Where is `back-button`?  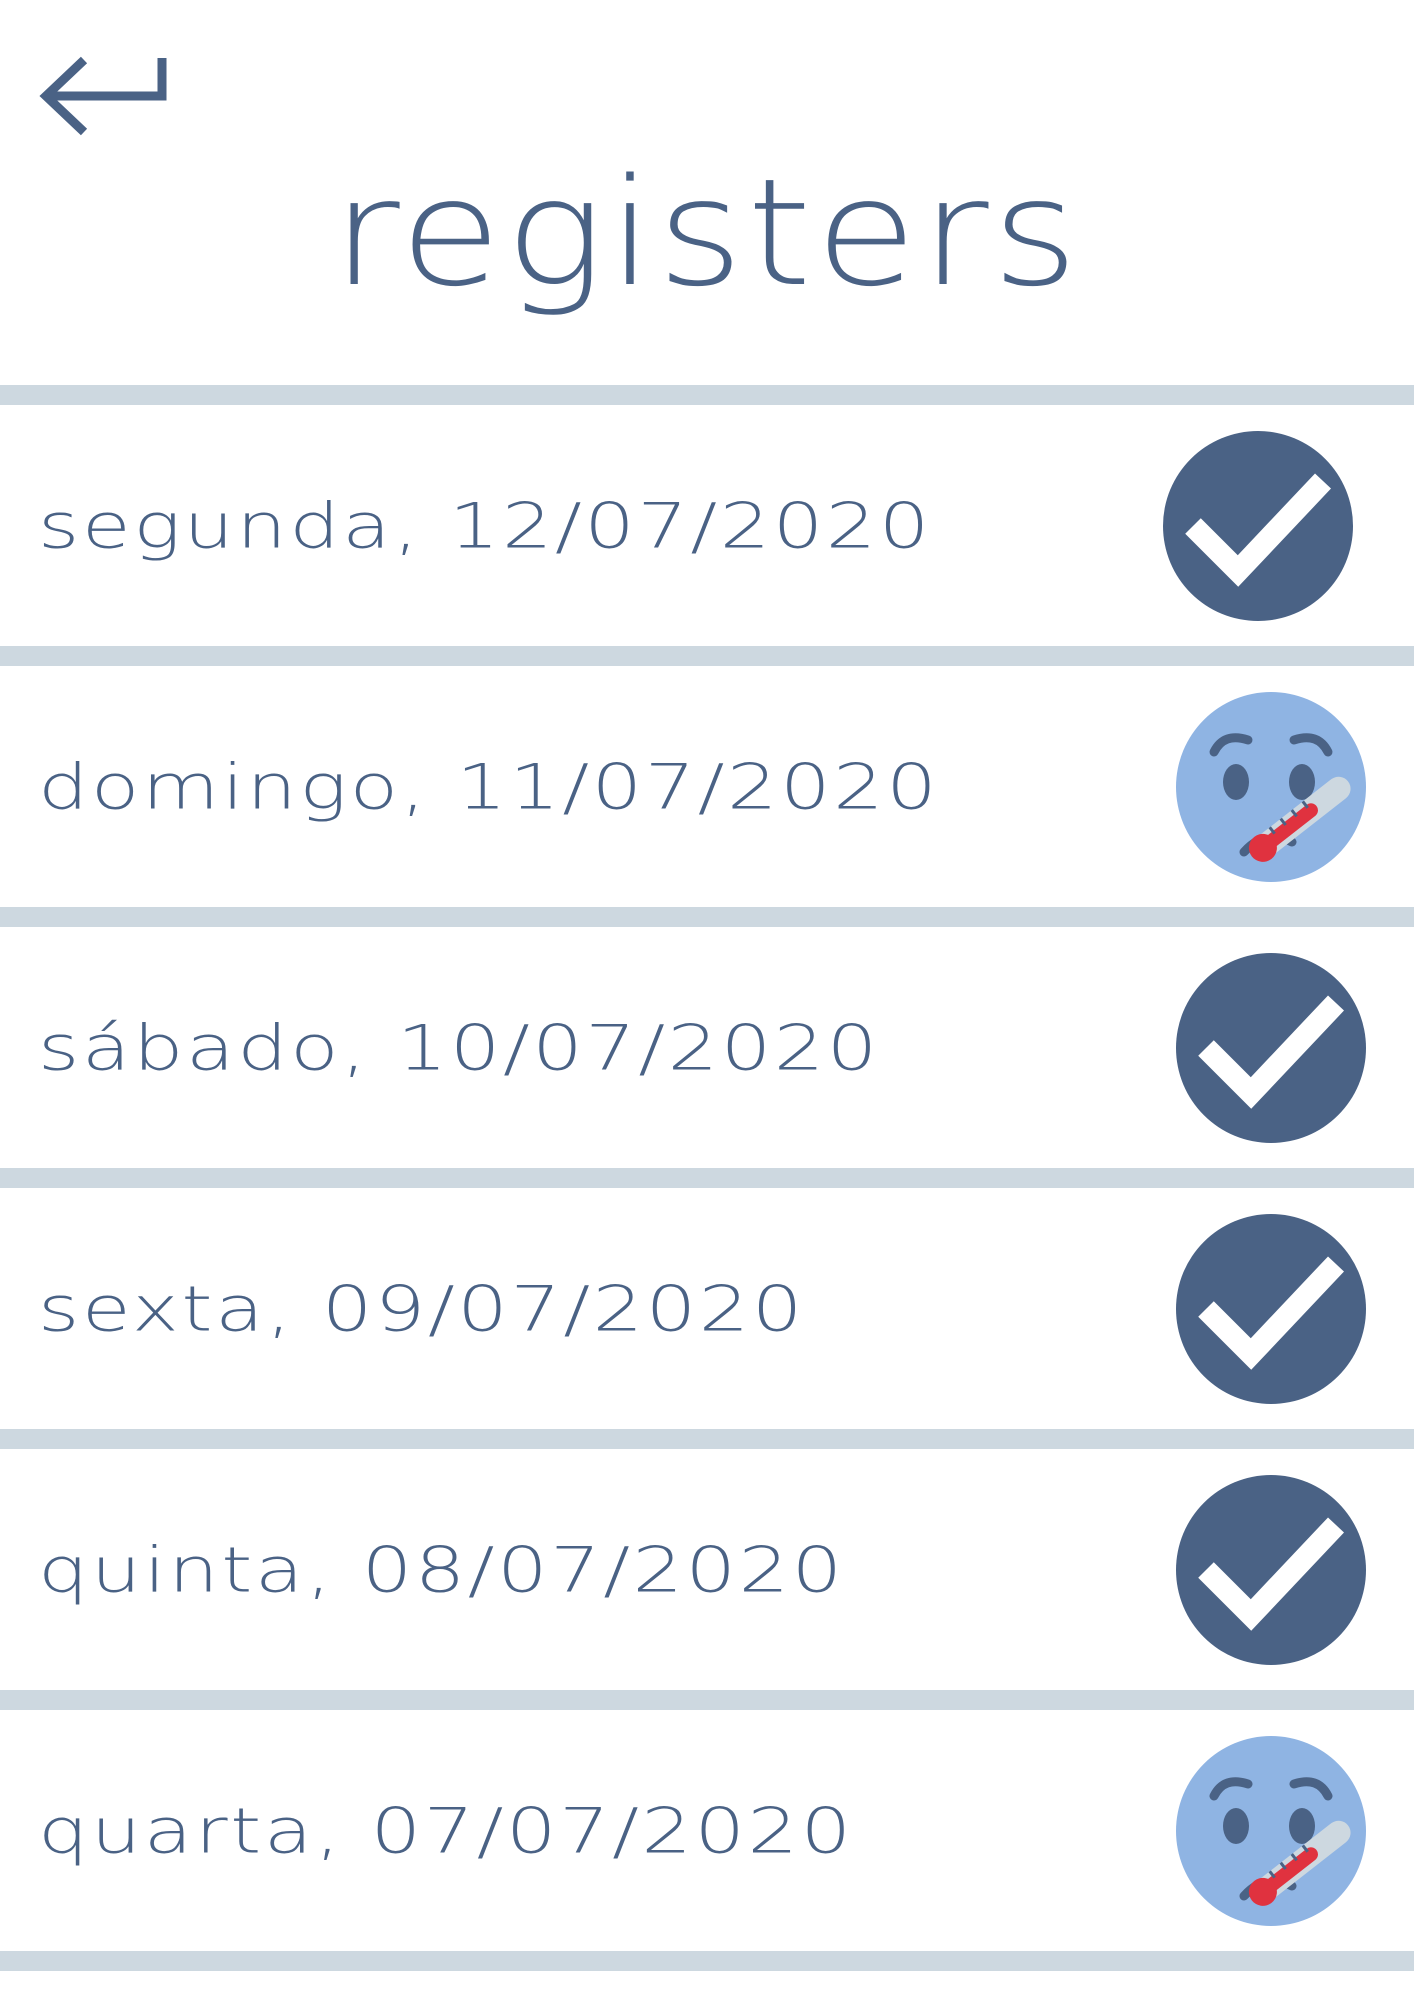
back-button is located at coordinates (103, 94).